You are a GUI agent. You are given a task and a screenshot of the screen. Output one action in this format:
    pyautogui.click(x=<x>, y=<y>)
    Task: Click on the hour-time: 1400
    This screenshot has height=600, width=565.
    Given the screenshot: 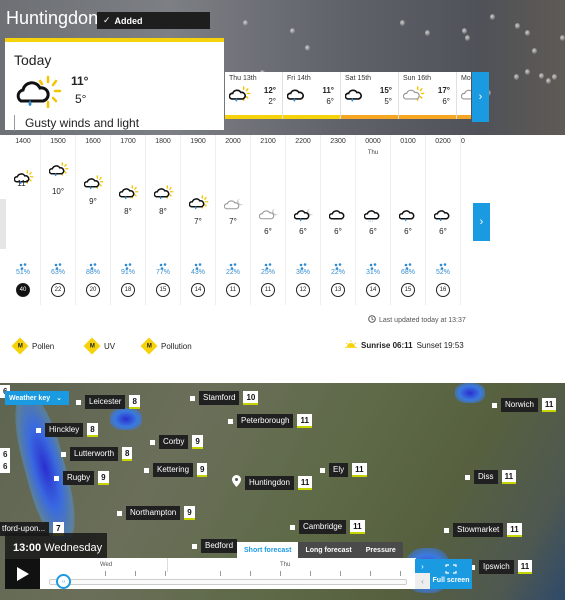 What is the action you would take?
    pyautogui.click(x=23, y=141)
    